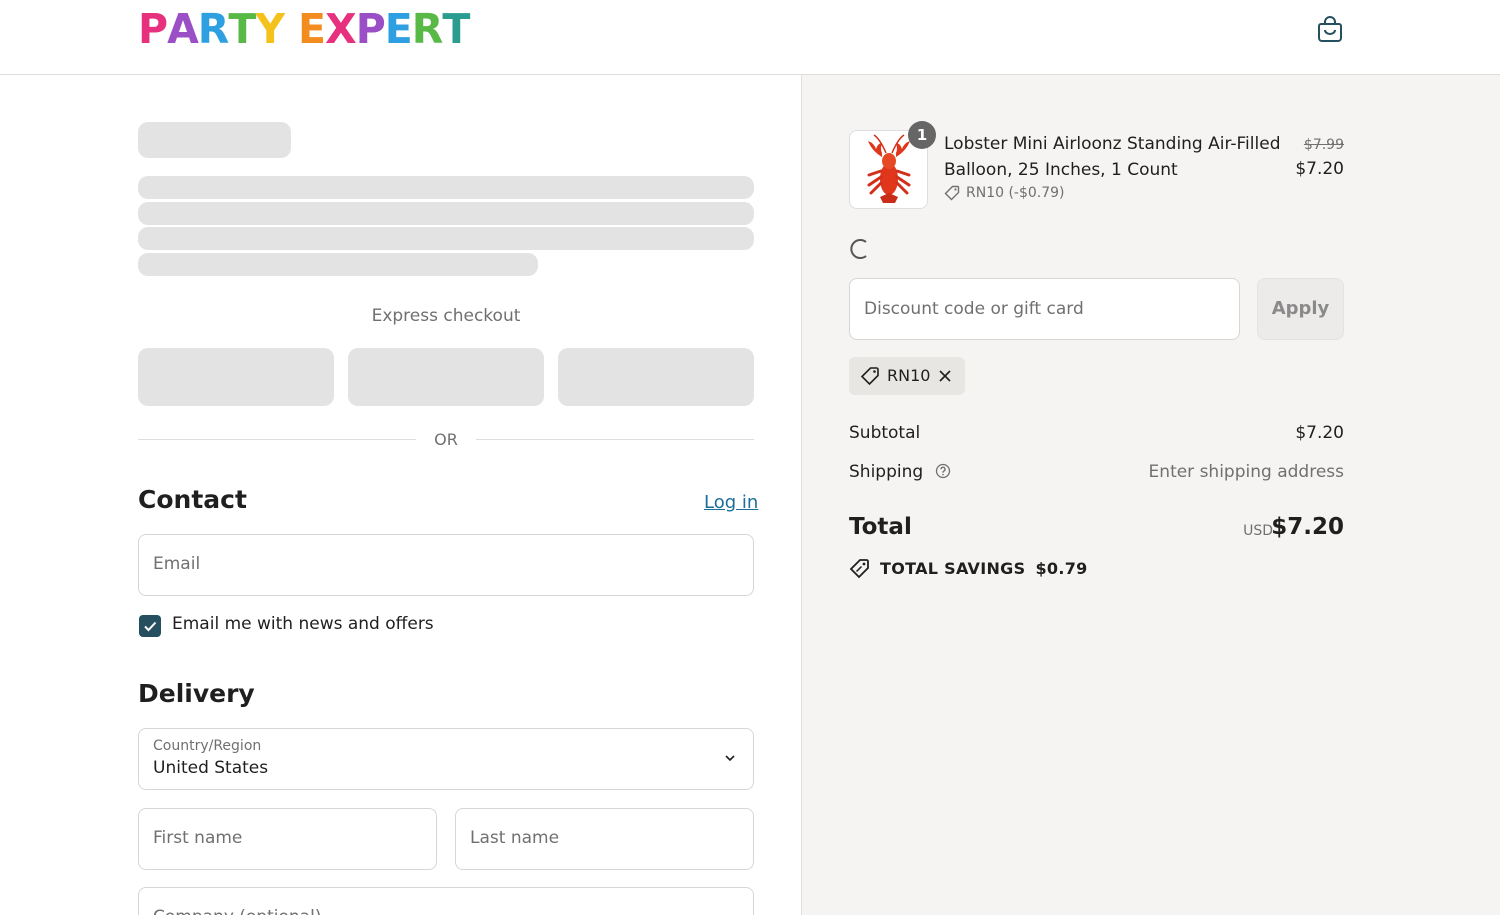  I want to click on remove-discount-icon, so click(945, 376).